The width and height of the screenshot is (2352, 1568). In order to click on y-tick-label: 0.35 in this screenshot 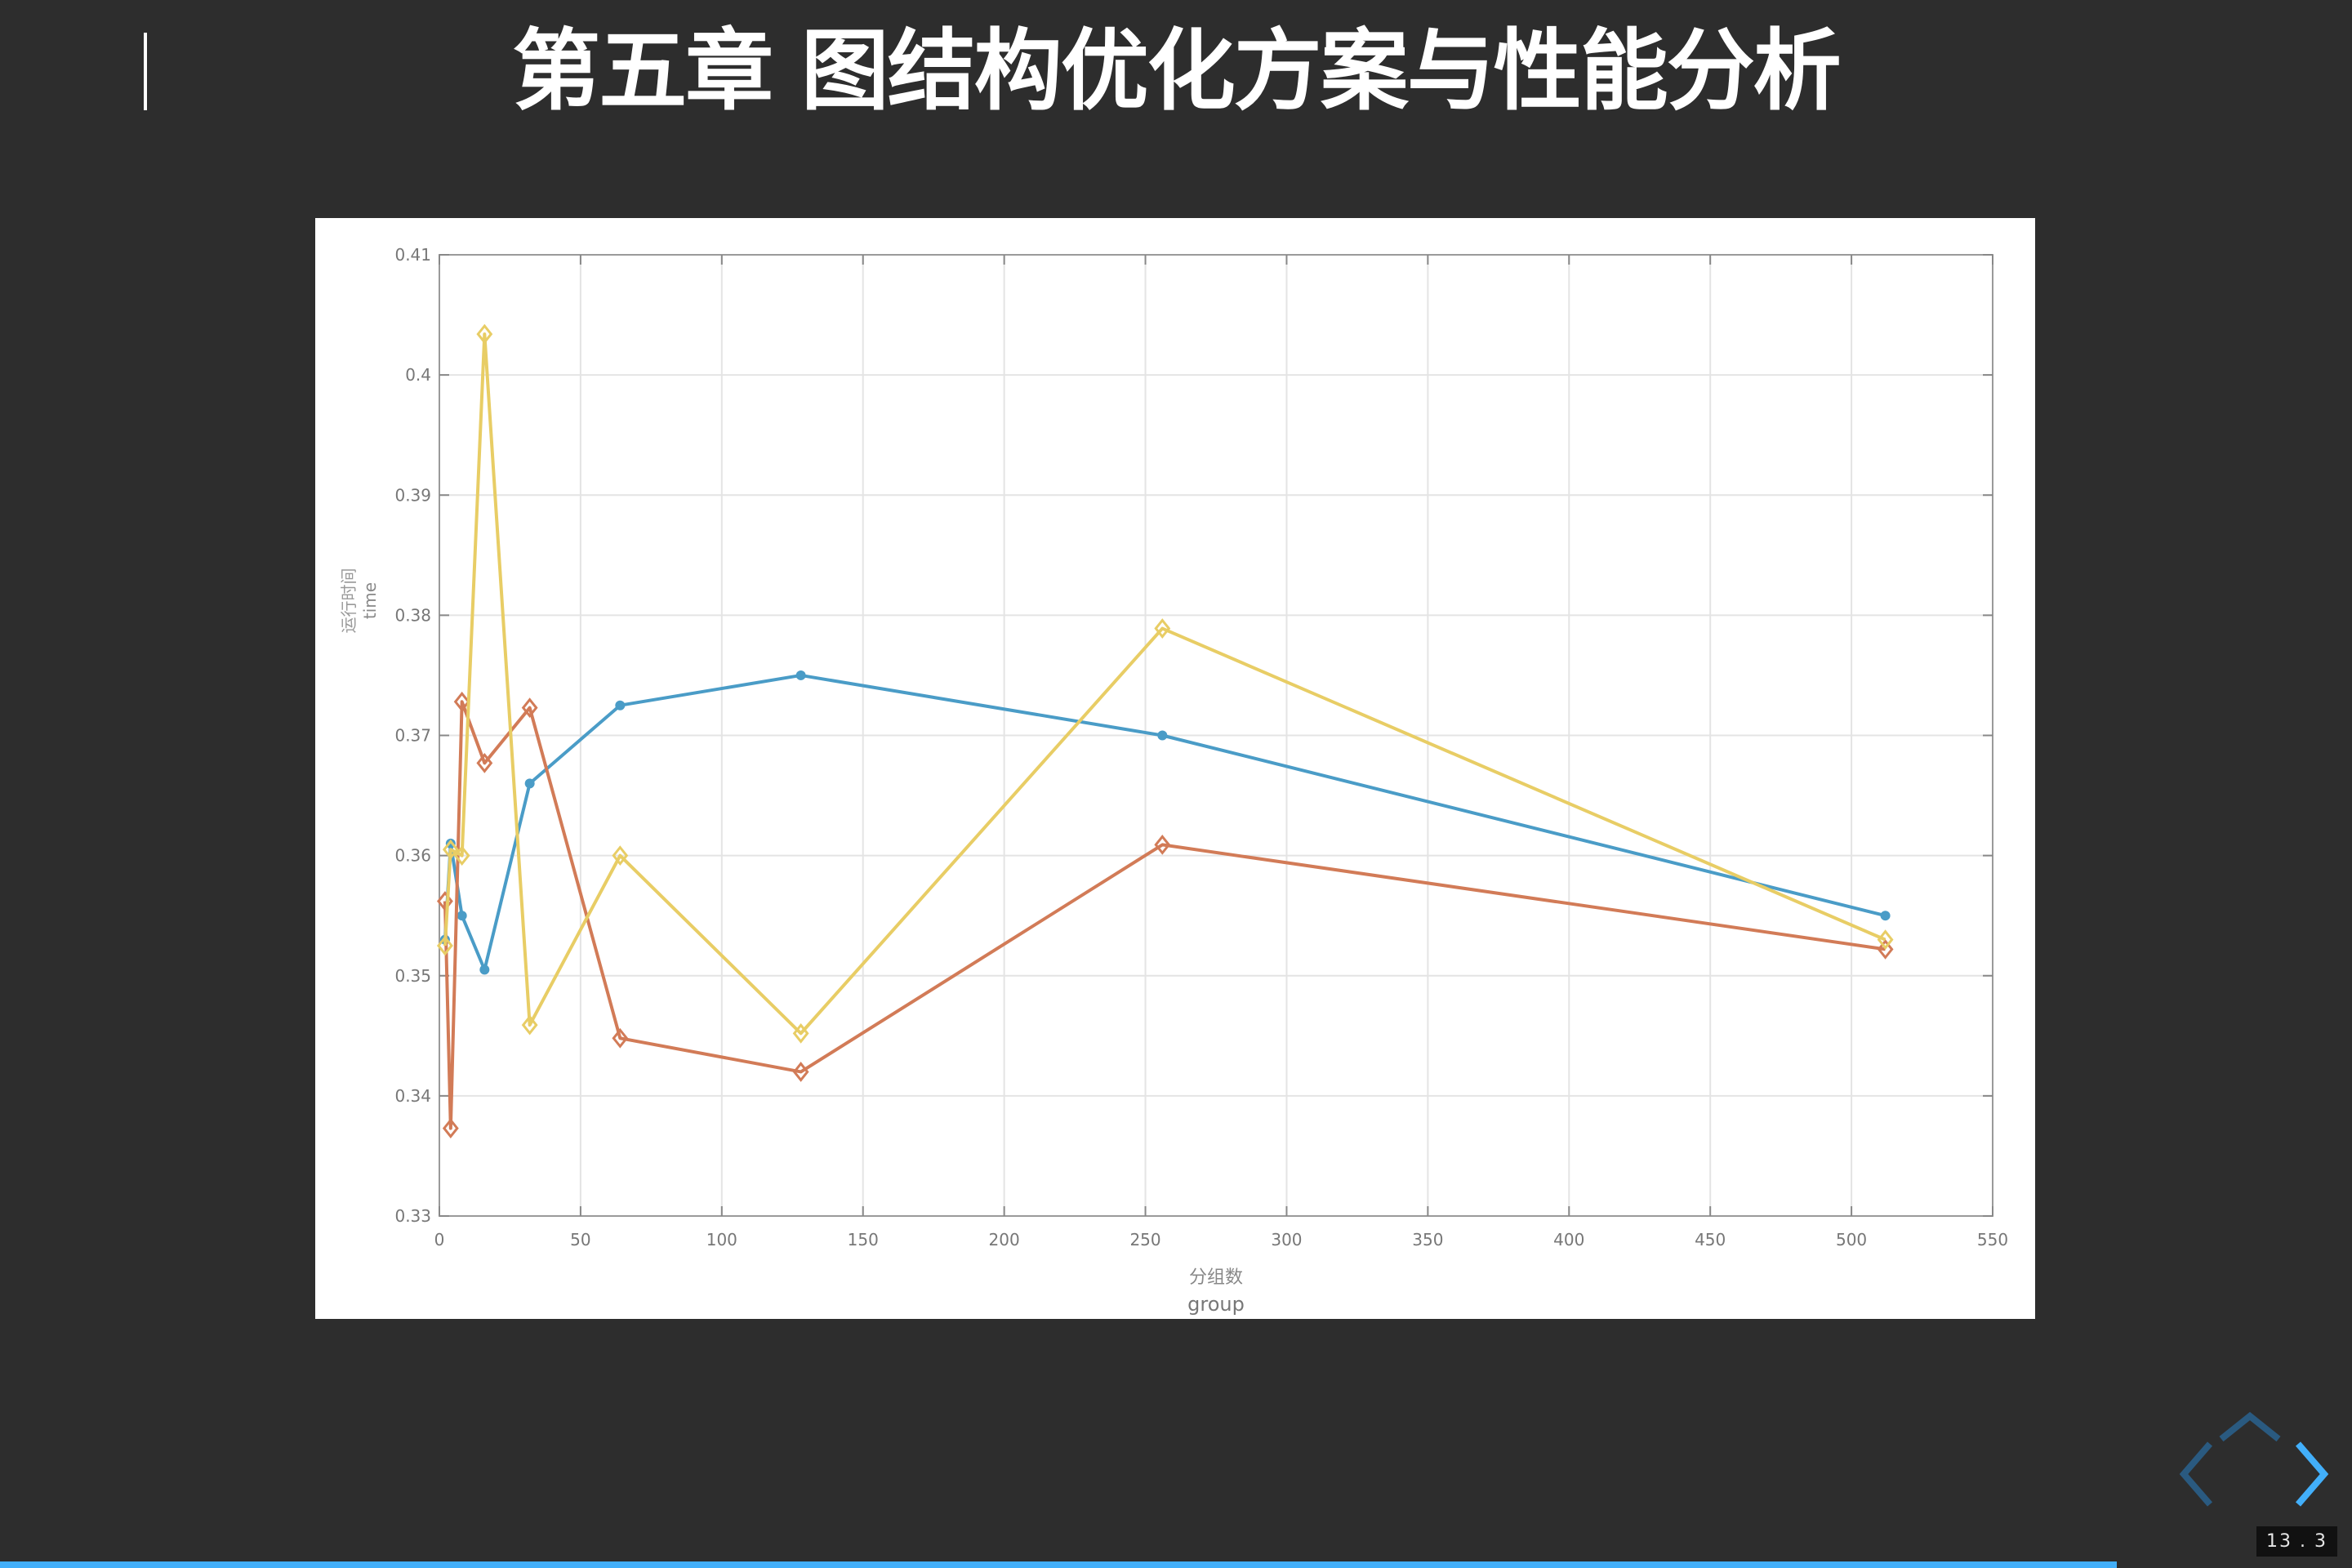, I will do `click(412, 976)`.